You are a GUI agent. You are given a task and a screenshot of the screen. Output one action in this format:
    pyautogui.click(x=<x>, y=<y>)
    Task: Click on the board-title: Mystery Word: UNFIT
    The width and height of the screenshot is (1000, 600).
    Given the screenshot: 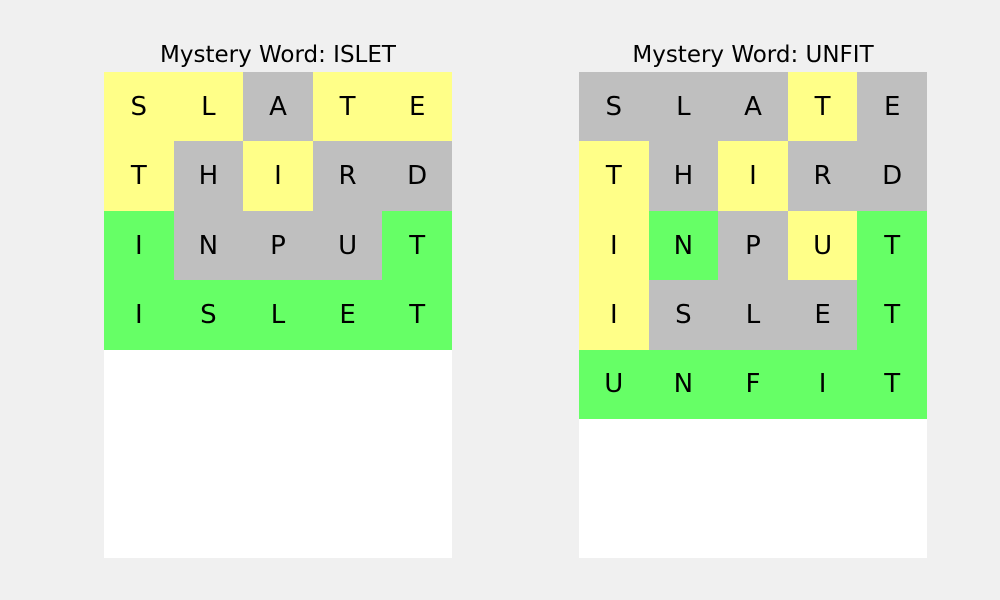 What is the action you would take?
    pyautogui.click(x=753, y=55)
    